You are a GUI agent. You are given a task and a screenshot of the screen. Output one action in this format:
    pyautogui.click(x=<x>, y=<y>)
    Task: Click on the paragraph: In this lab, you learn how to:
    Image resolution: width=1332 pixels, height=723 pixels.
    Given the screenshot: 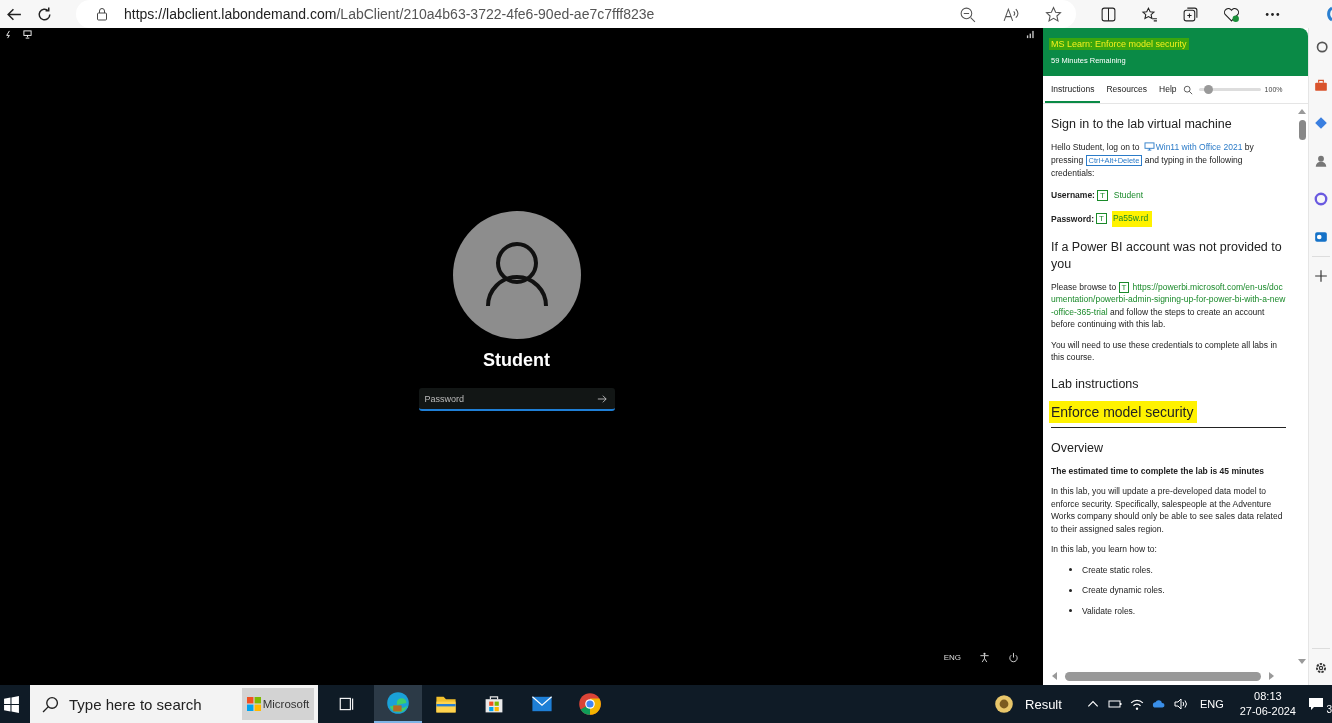 What is the action you would take?
    pyautogui.click(x=1104, y=549)
    